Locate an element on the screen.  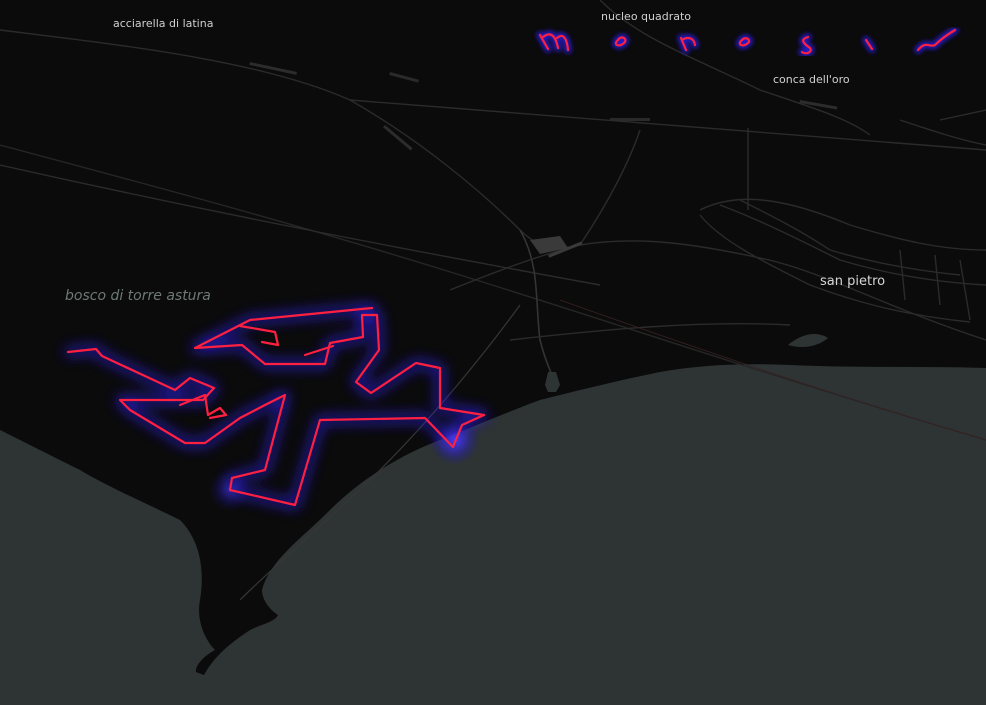
place-label-san-pietro: san pietro is located at coordinates (852, 281).